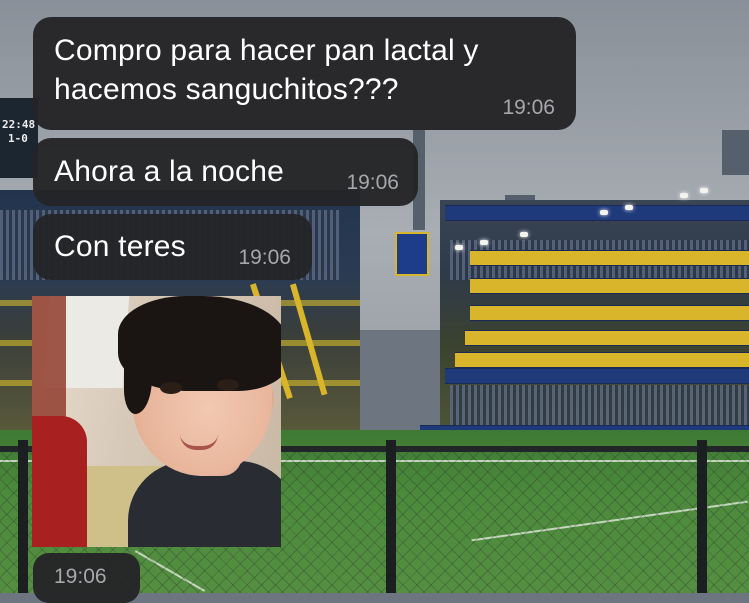 This screenshot has width=749, height=603. What do you see at coordinates (266, 50) in the screenshot?
I see `message-line: Compro para hacer pan lactal y` at bounding box center [266, 50].